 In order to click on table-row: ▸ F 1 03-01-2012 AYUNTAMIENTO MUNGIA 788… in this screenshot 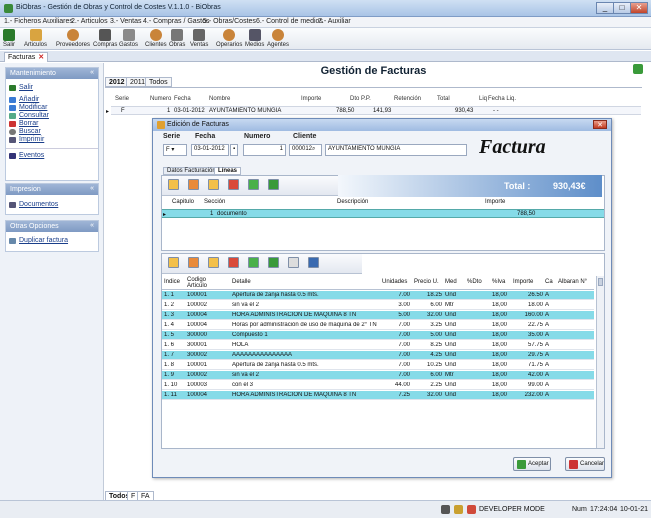, I will do `click(373, 110)`.